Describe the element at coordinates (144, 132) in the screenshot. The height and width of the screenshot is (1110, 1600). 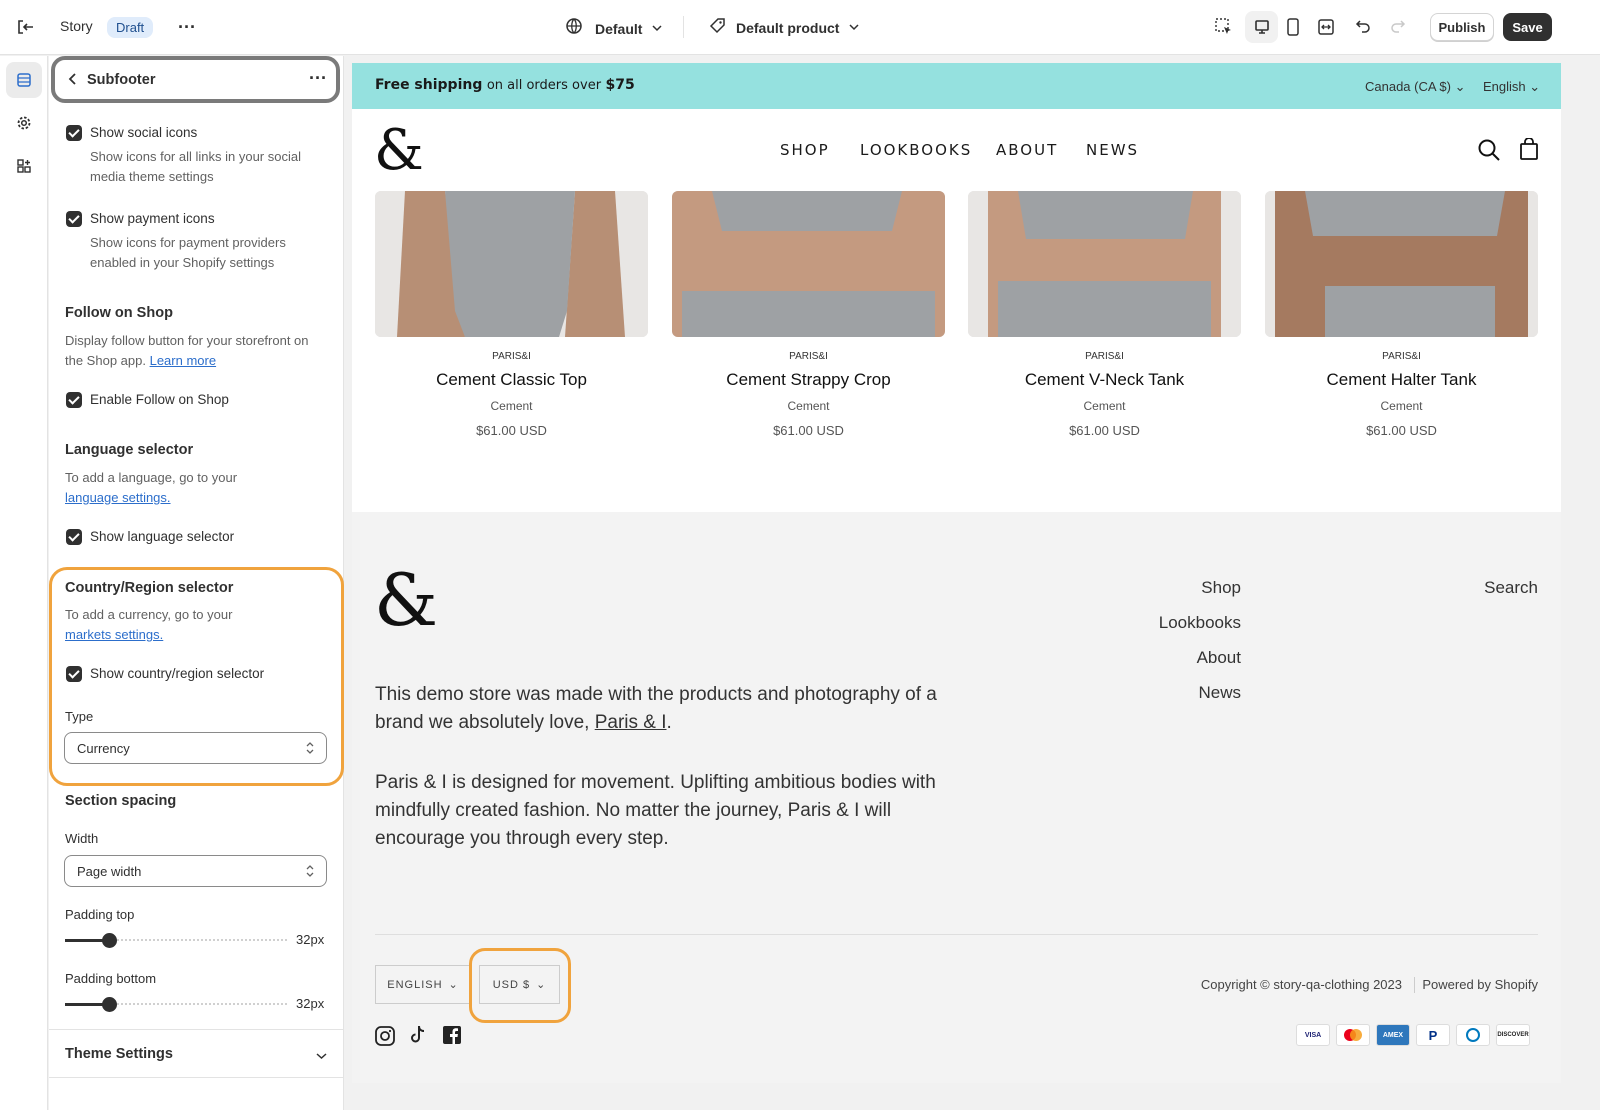
I see `show-social-icons-label: Show social icons` at that location.